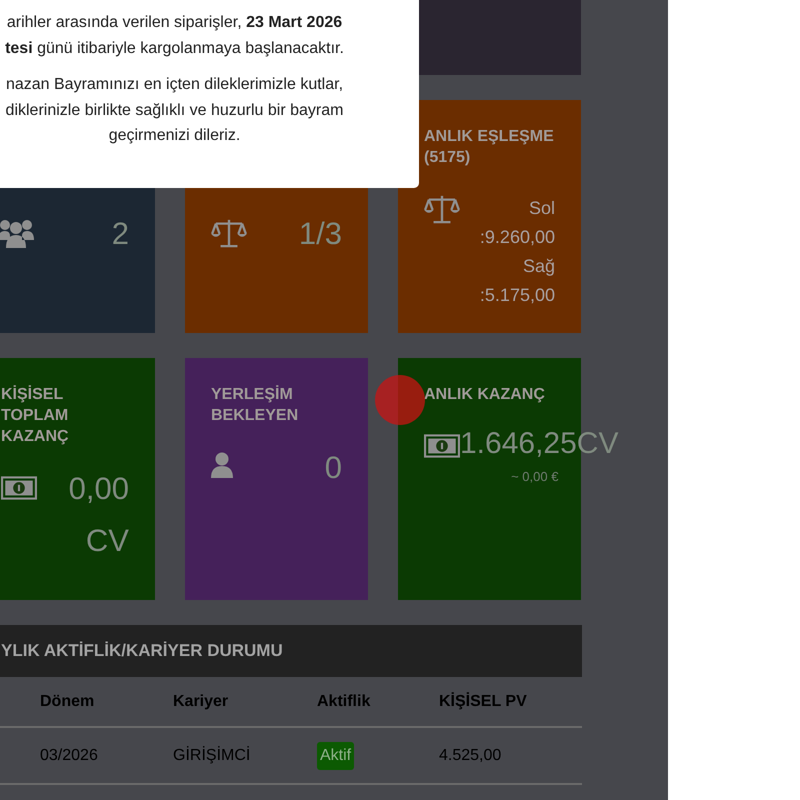 Image resolution: width=800 pixels, height=800 pixels. What do you see at coordinates (335, 756) in the screenshot?
I see `status-badge: Aktif` at bounding box center [335, 756].